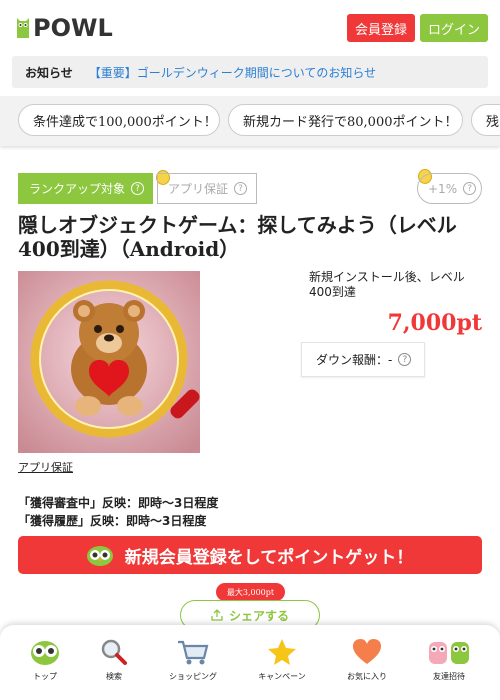 This screenshot has height=700, width=500. I want to click on login-button: ログイン, so click(454, 28).